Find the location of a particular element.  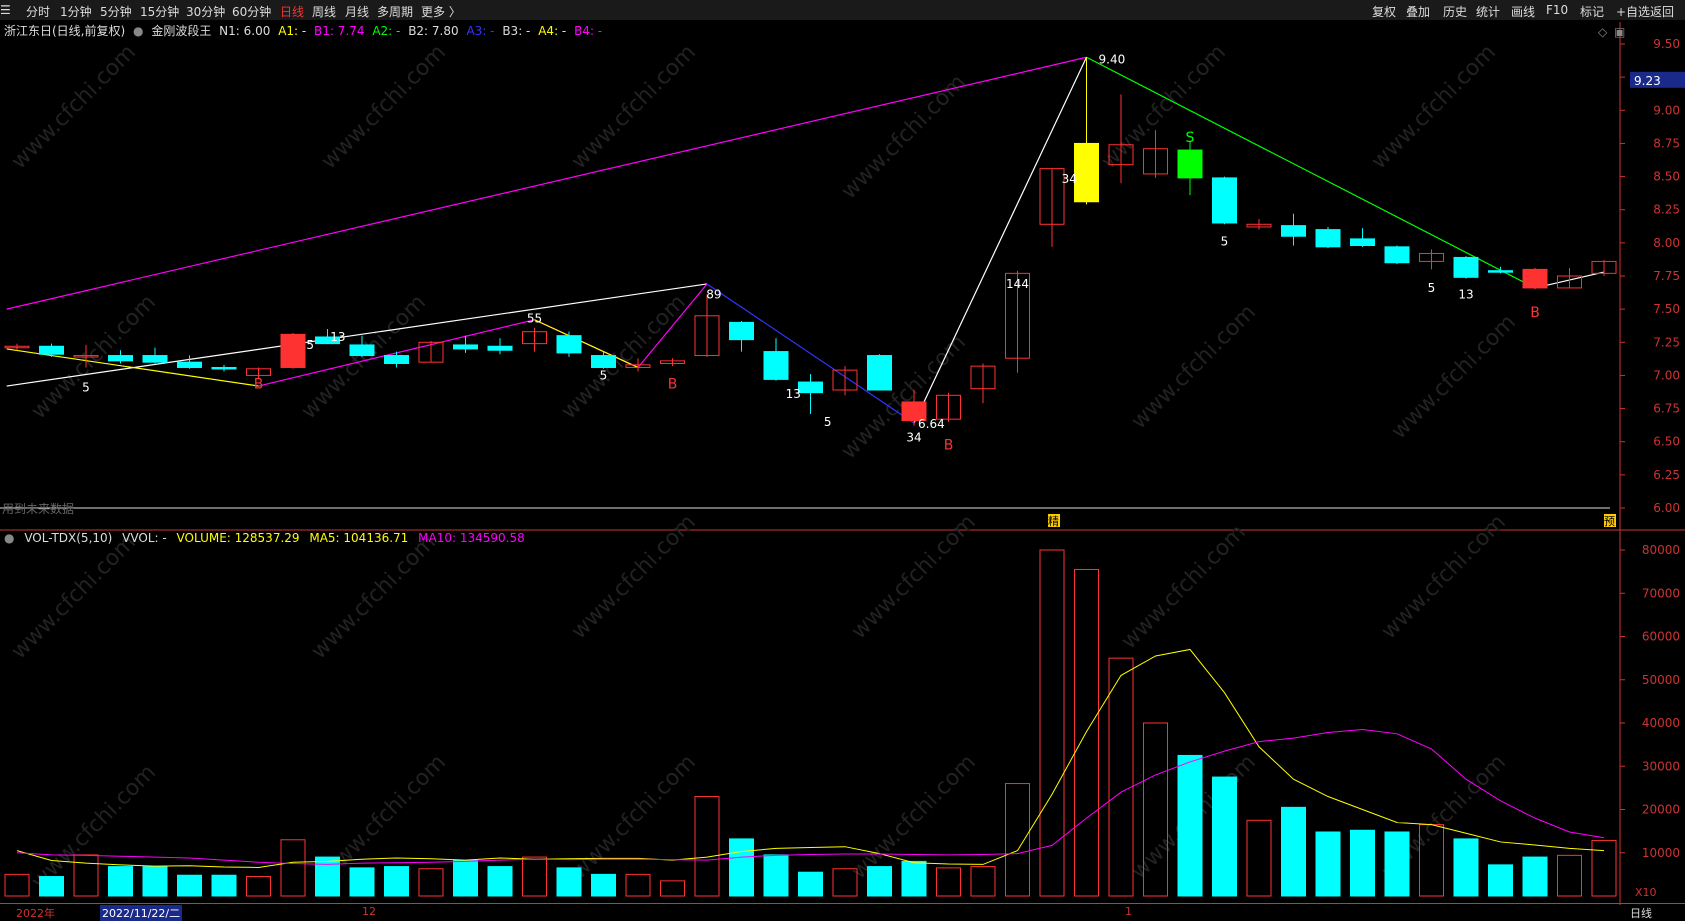

vol-tick-label: 30000 is located at coordinates (1661, 766).